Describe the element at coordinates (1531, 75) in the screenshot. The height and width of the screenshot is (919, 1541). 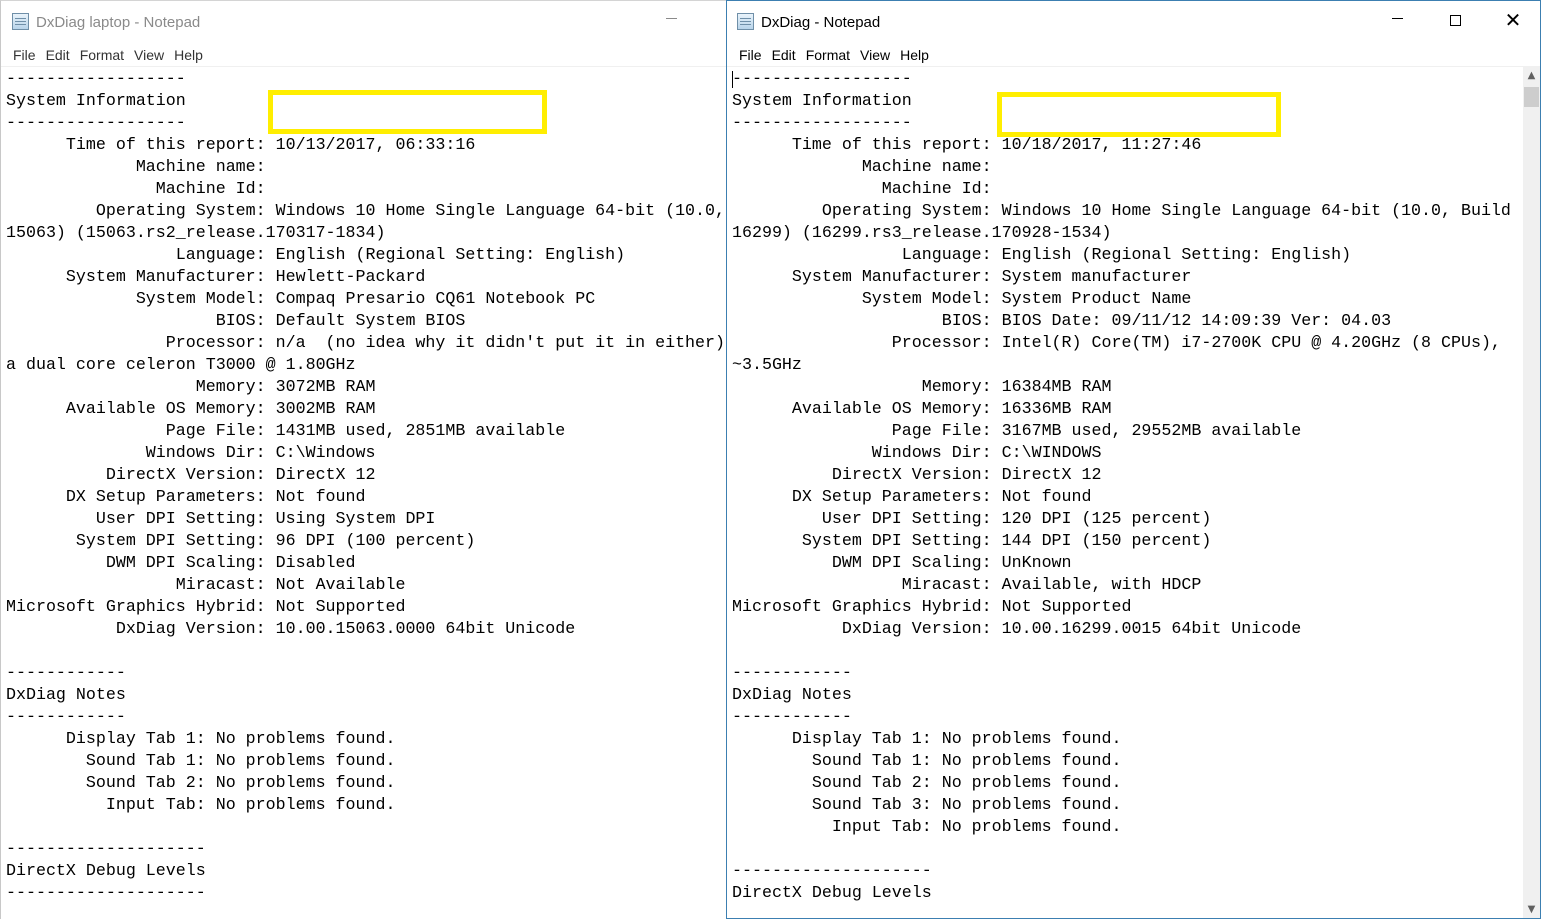
I see `scroll-up-arrow-icon: ▲` at that location.